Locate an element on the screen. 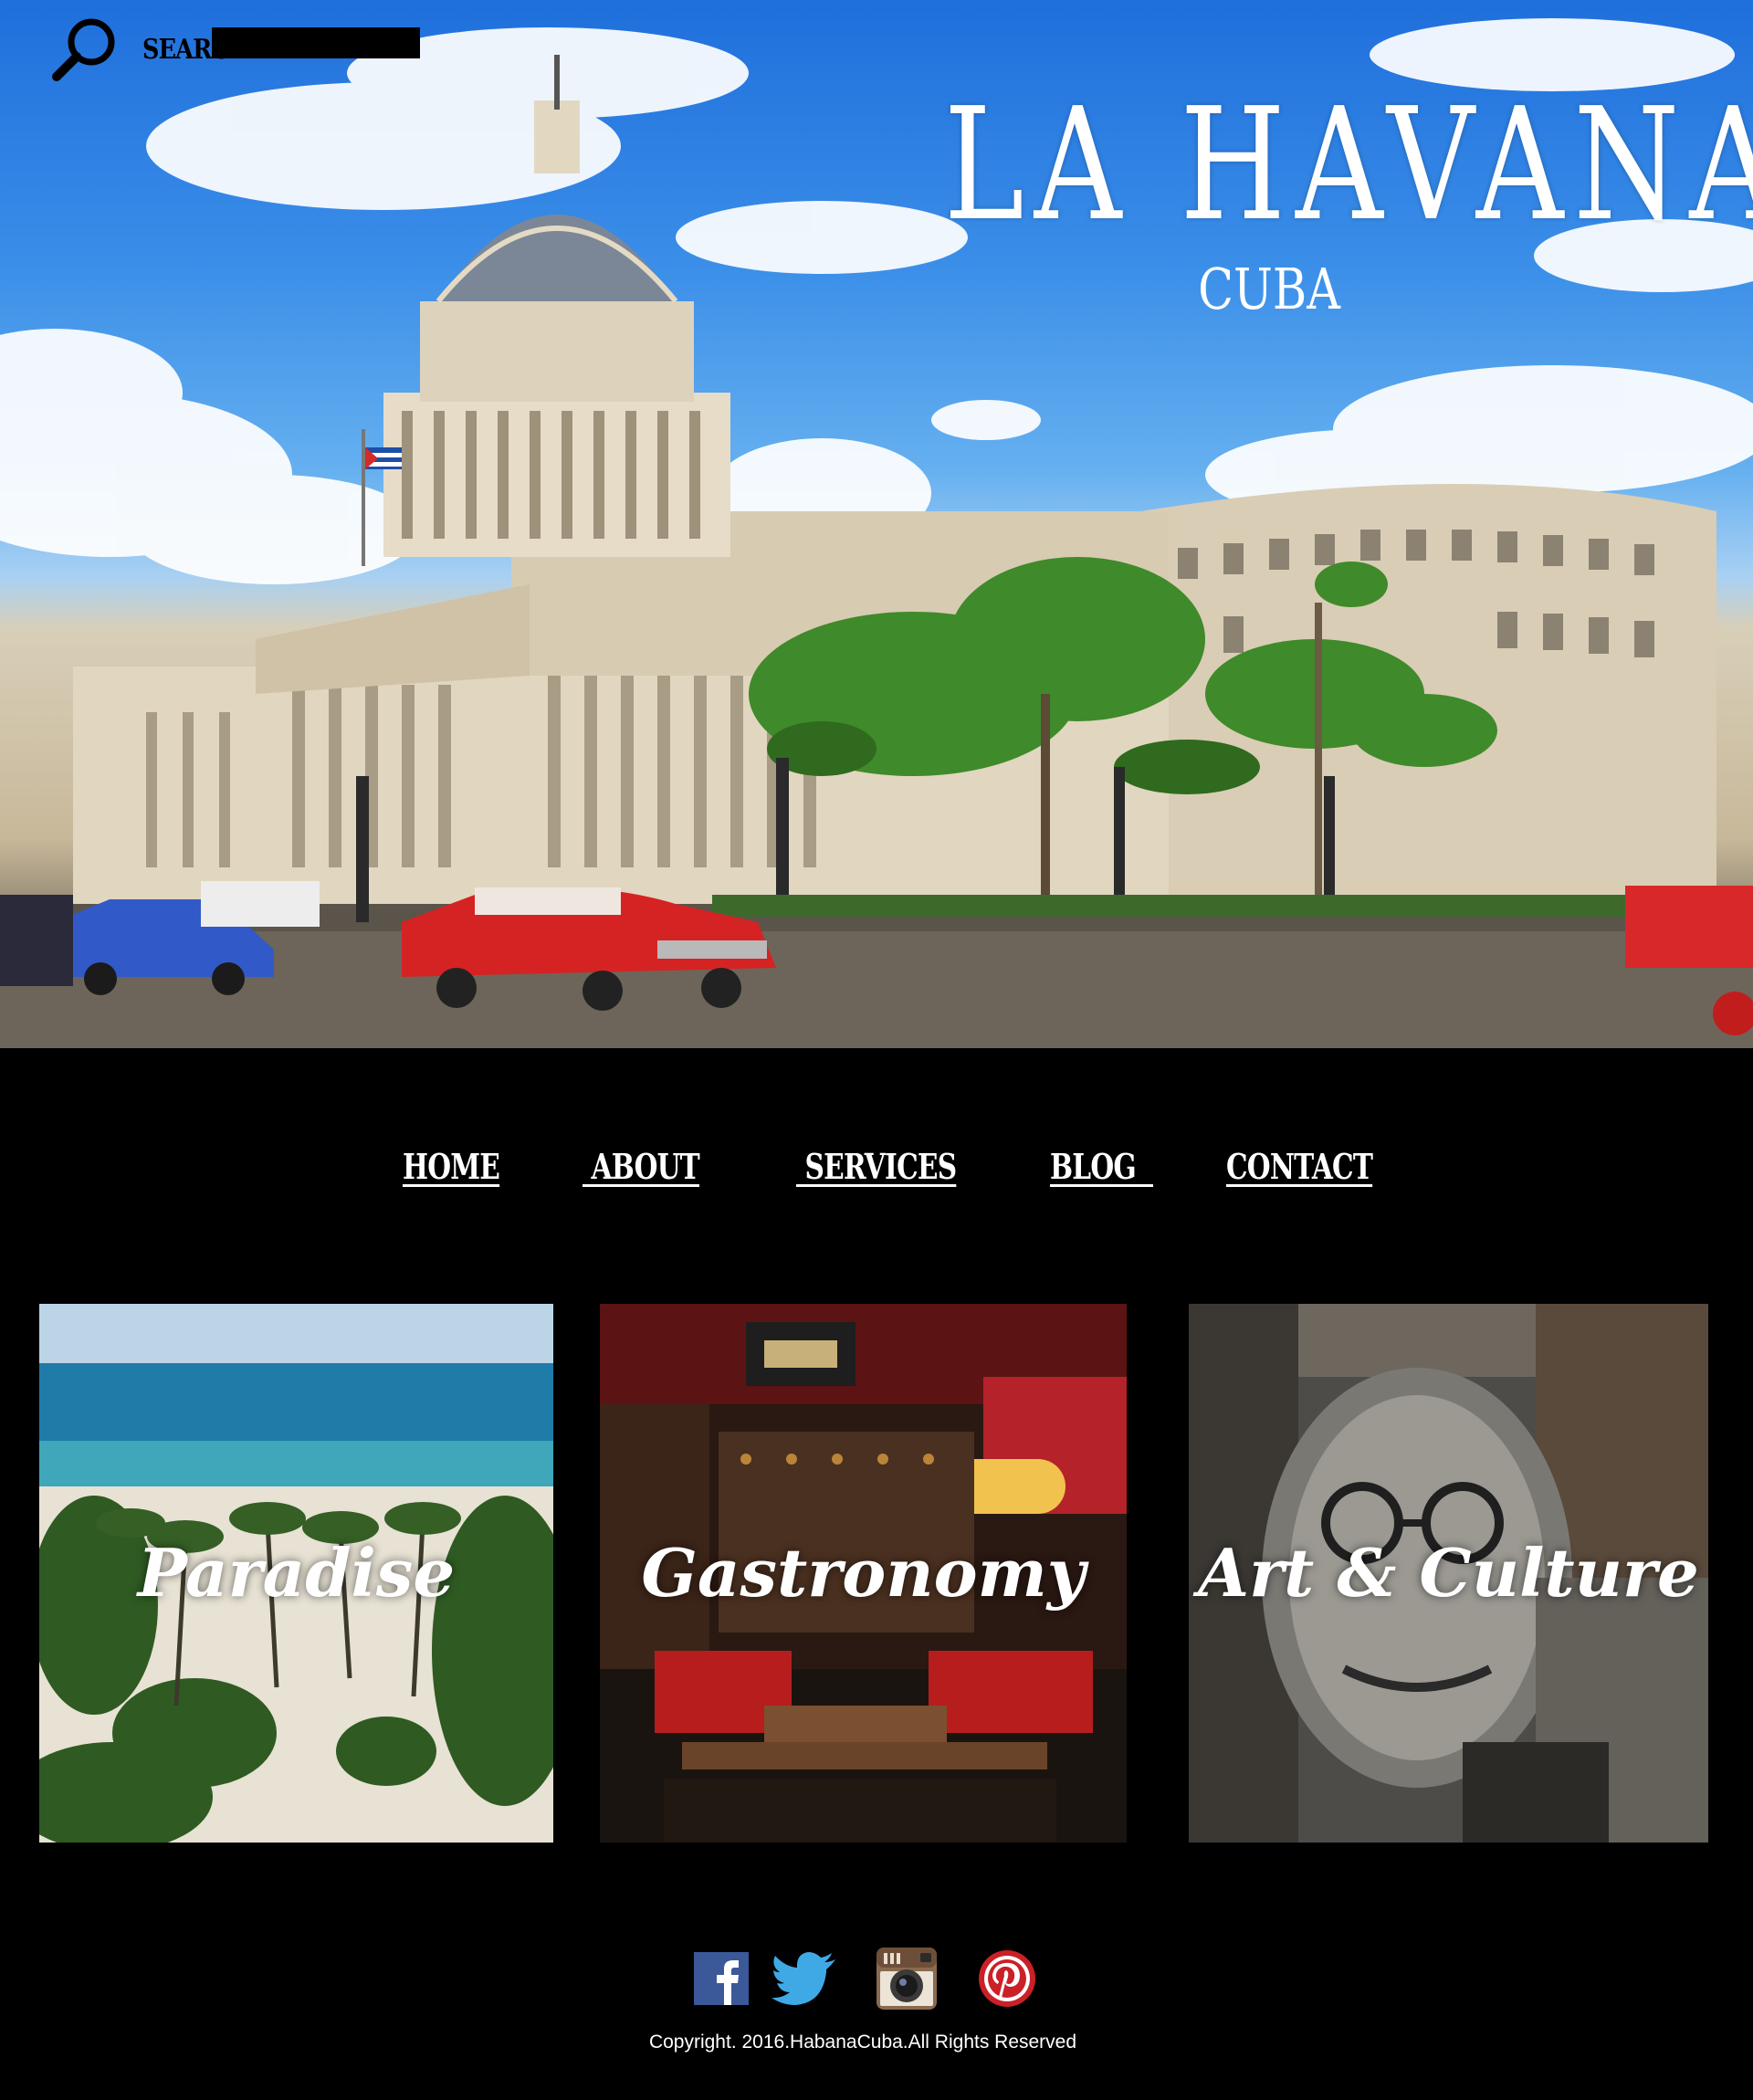 This screenshot has width=1753, height=2100. nav-about: ABOUT is located at coordinates (641, 1167).